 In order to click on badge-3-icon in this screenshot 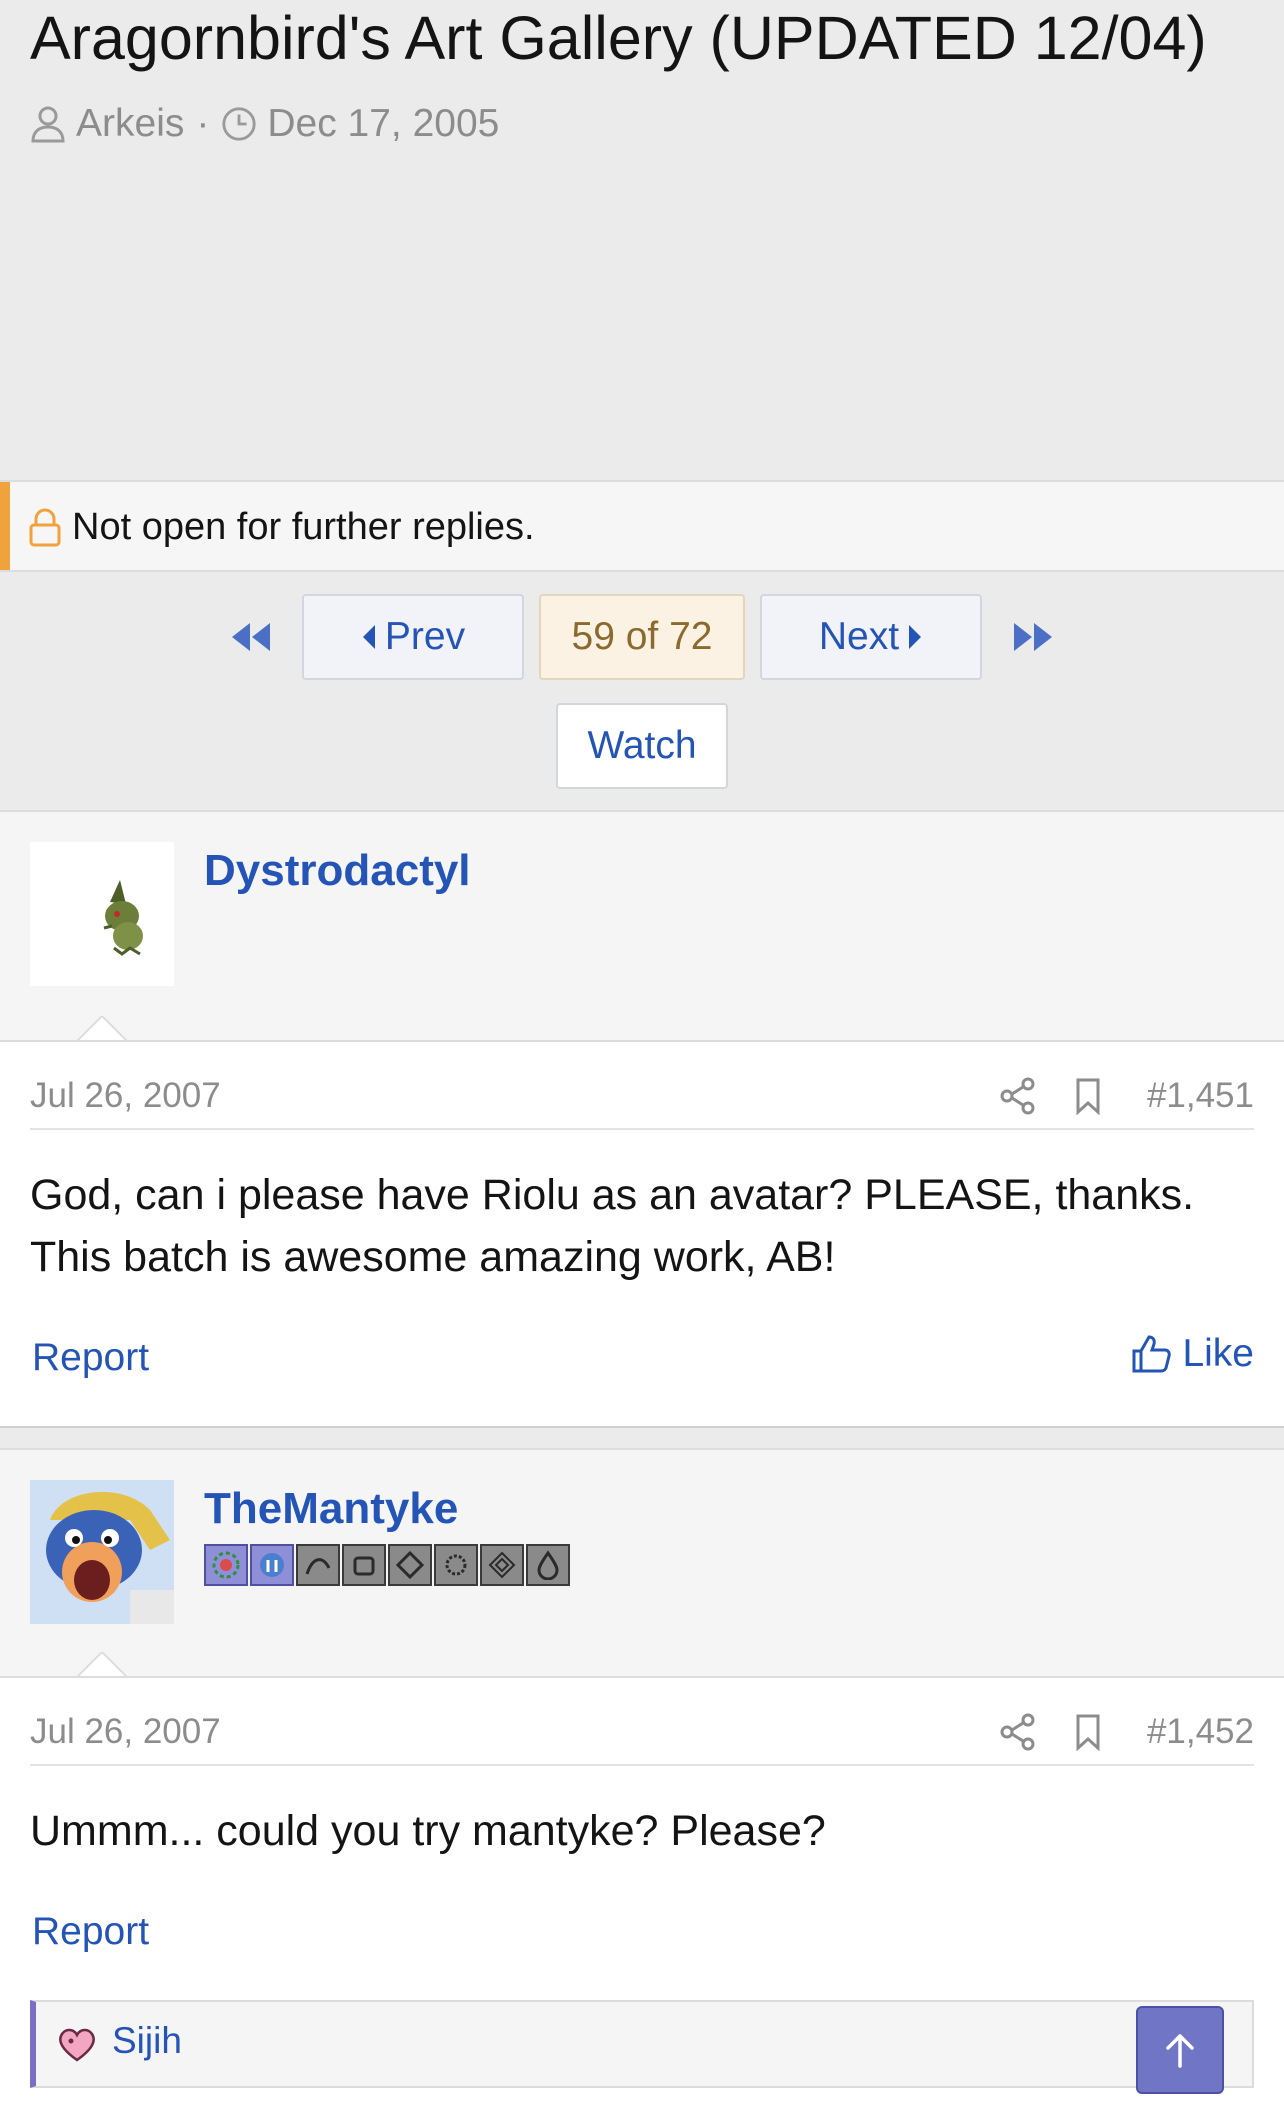, I will do `click(318, 1565)`.